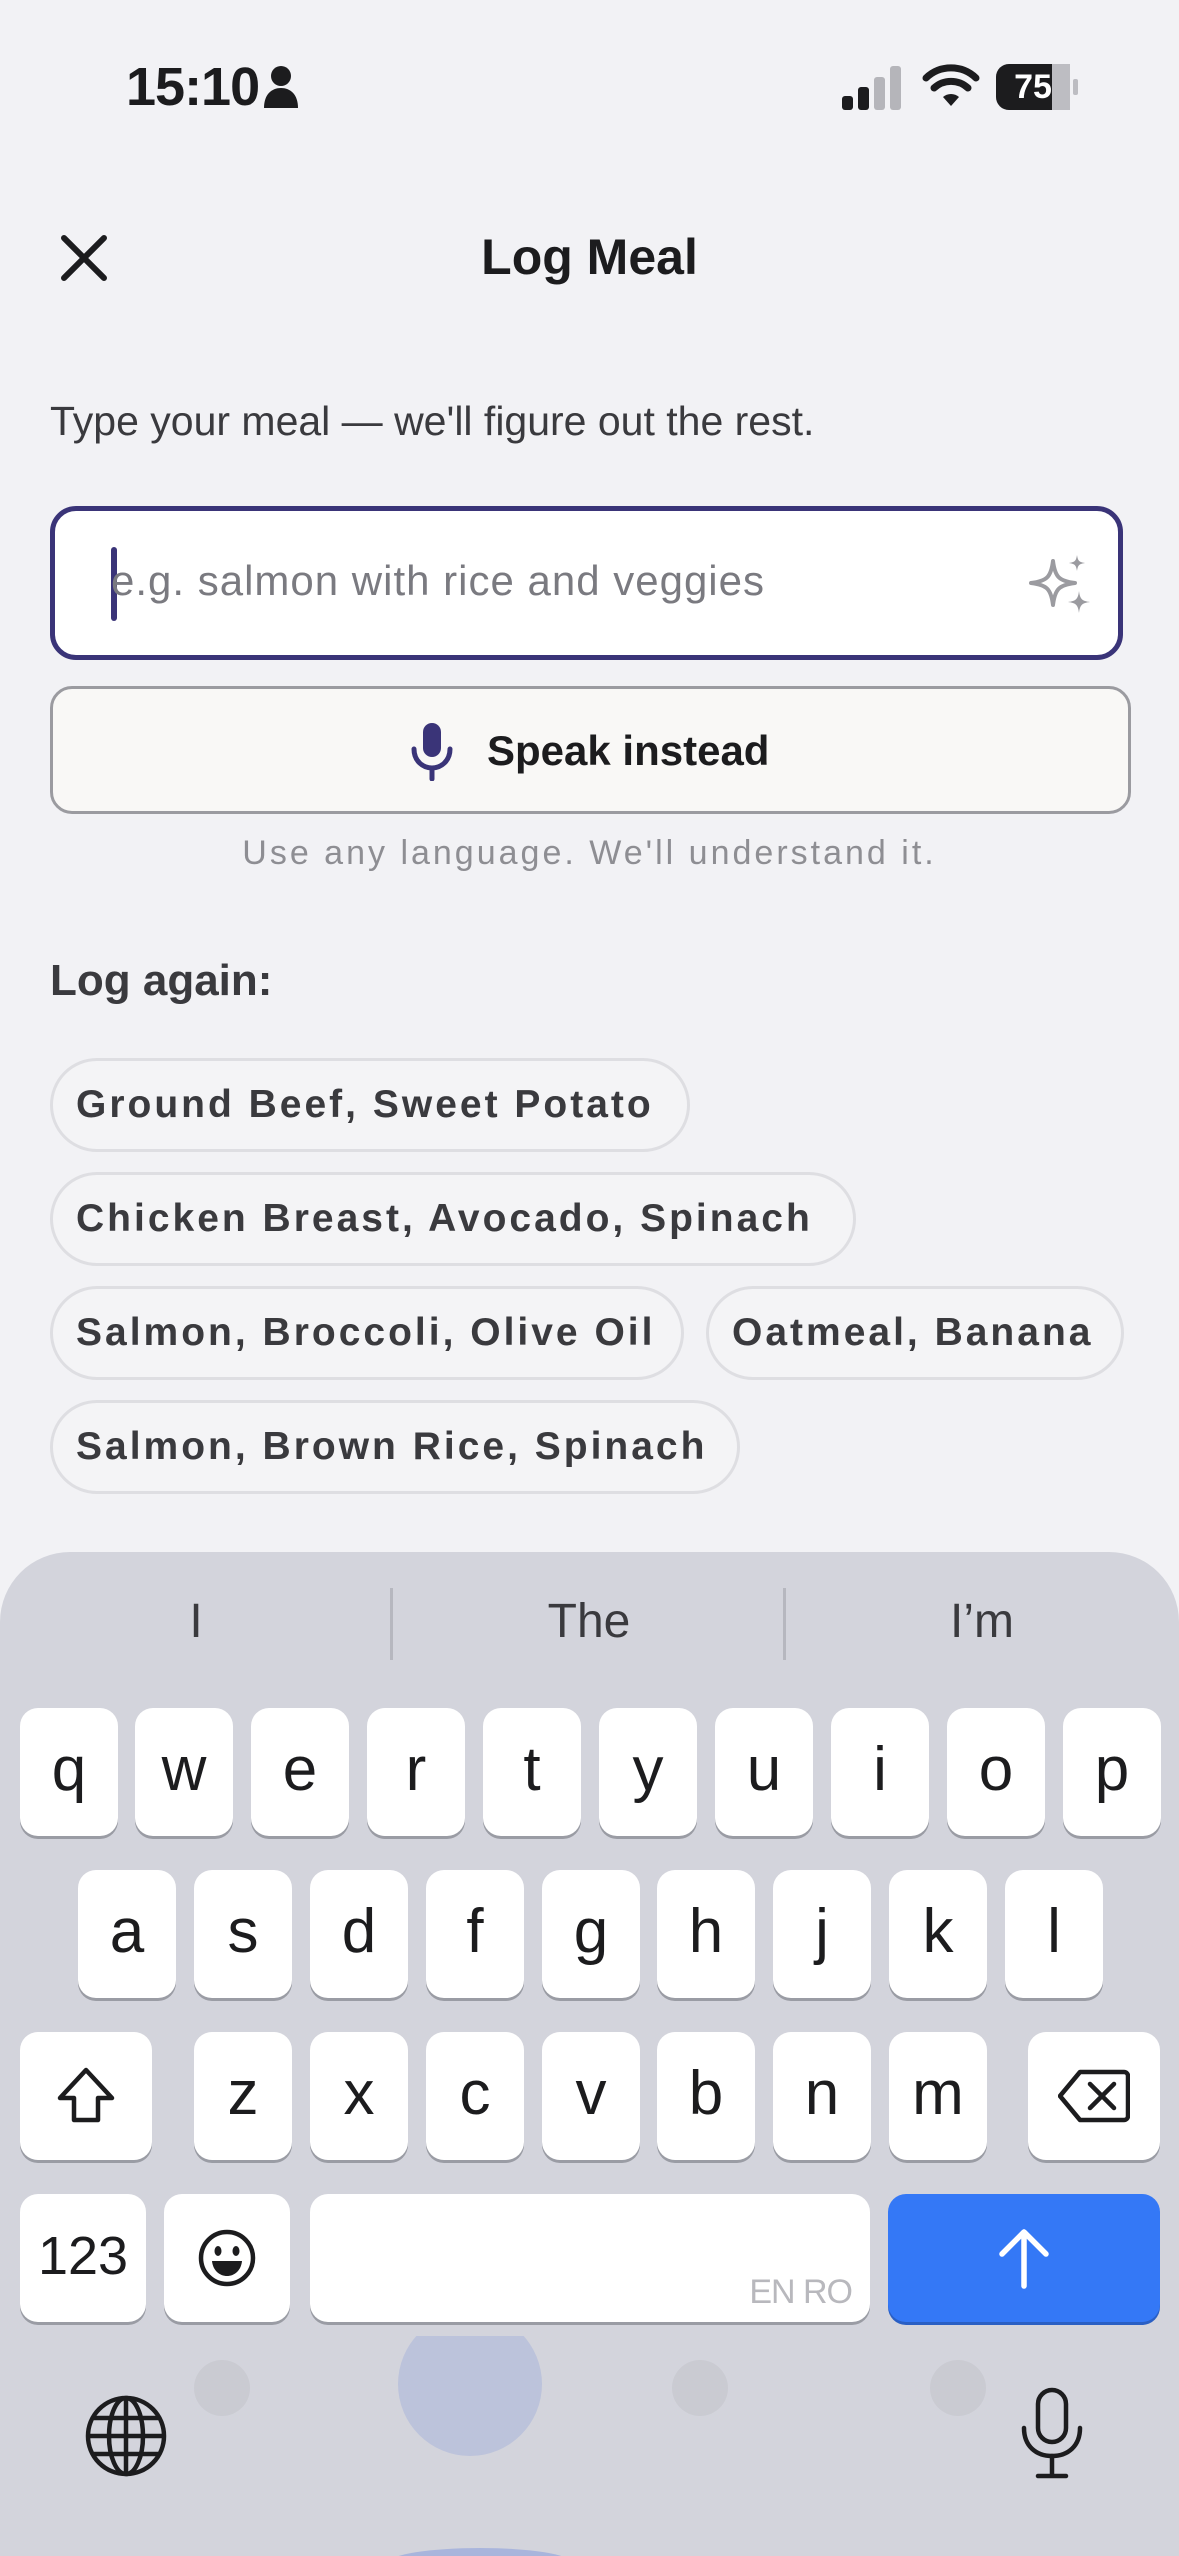  I want to click on log-again-chip: Chicken Breast, Avocado, Spinach, so click(453, 1219).